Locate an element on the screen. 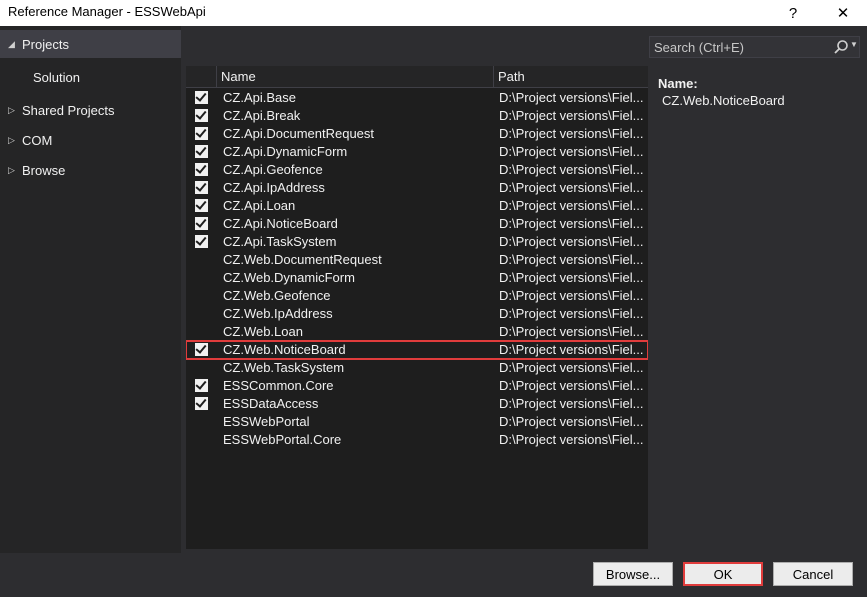 This screenshot has height=597, width=867. row-name: CZ.Api.DynamicForm is located at coordinates (285, 151).